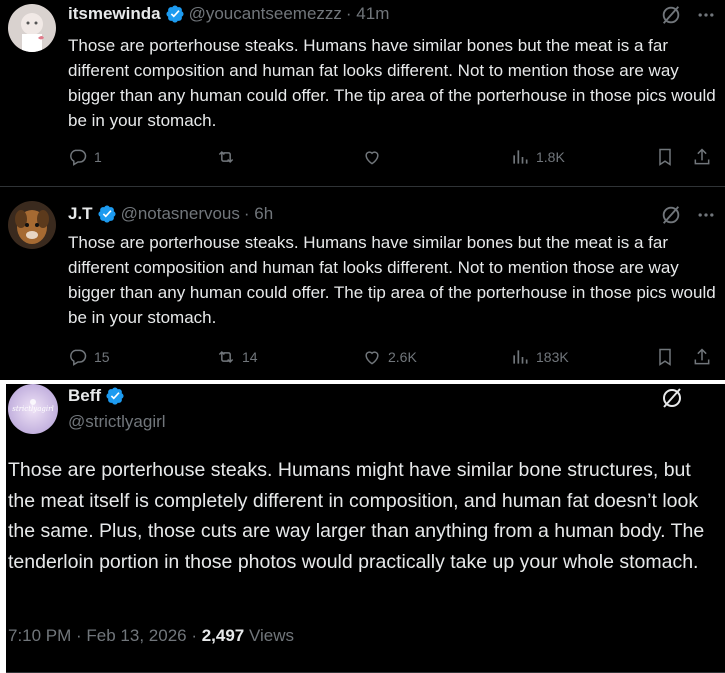 Image resolution: width=725 pixels, height=673 pixels. What do you see at coordinates (258, 214) in the screenshot?
I see `timestamp: · 6h` at bounding box center [258, 214].